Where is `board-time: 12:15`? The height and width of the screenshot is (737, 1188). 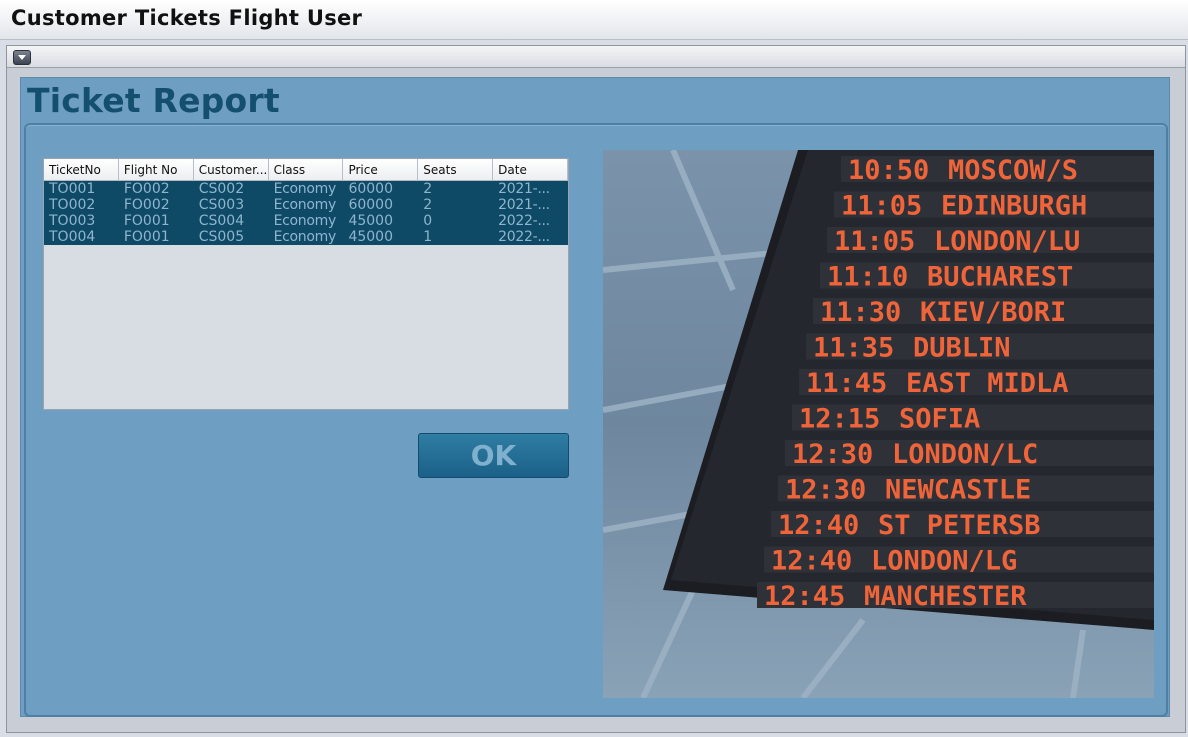
board-time: 12:15 is located at coordinates (839, 419).